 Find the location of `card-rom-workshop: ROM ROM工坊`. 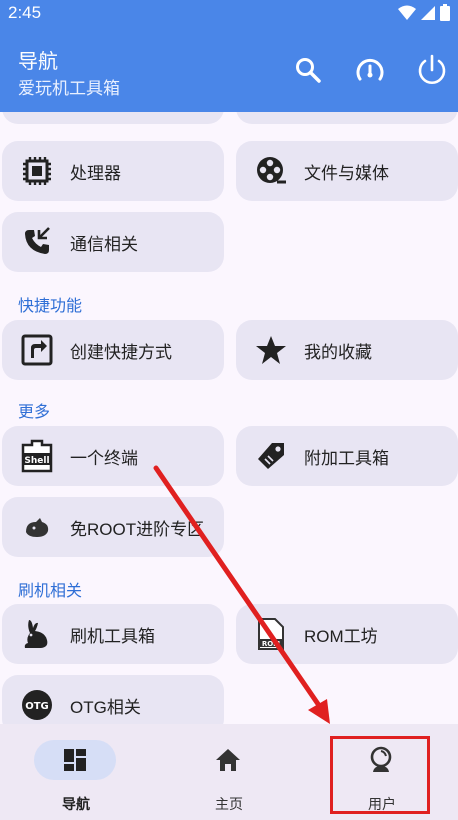

card-rom-workshop: ROM ROM工坊 is located at coordinates (347, 634).